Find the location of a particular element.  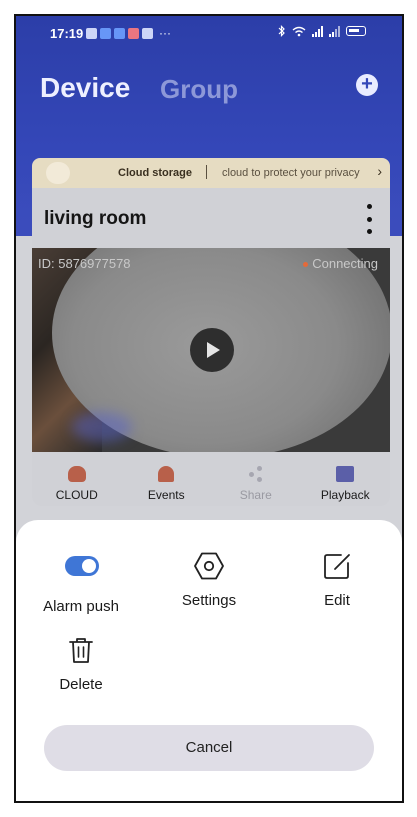

chevron-right-icon: › is located at coordinates (379, 171).